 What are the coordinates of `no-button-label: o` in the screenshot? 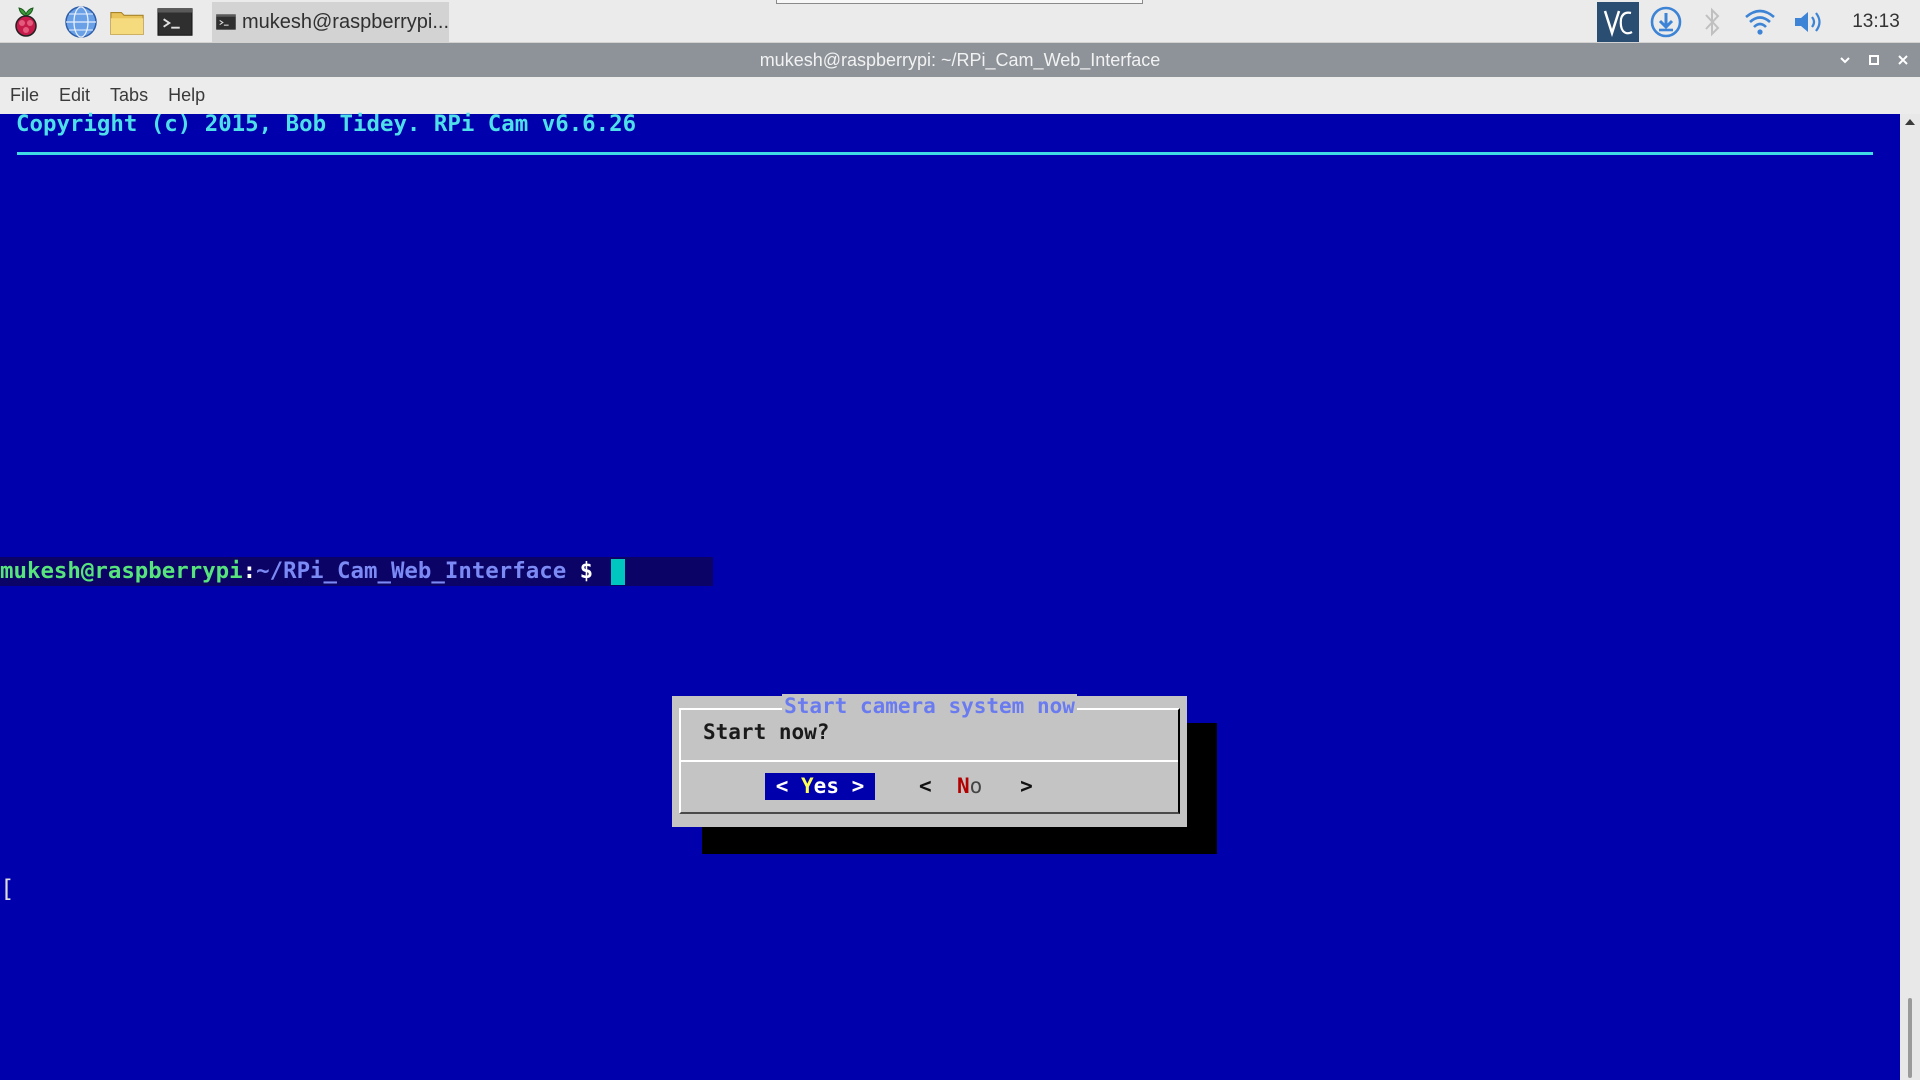 It's located at (976, 786).